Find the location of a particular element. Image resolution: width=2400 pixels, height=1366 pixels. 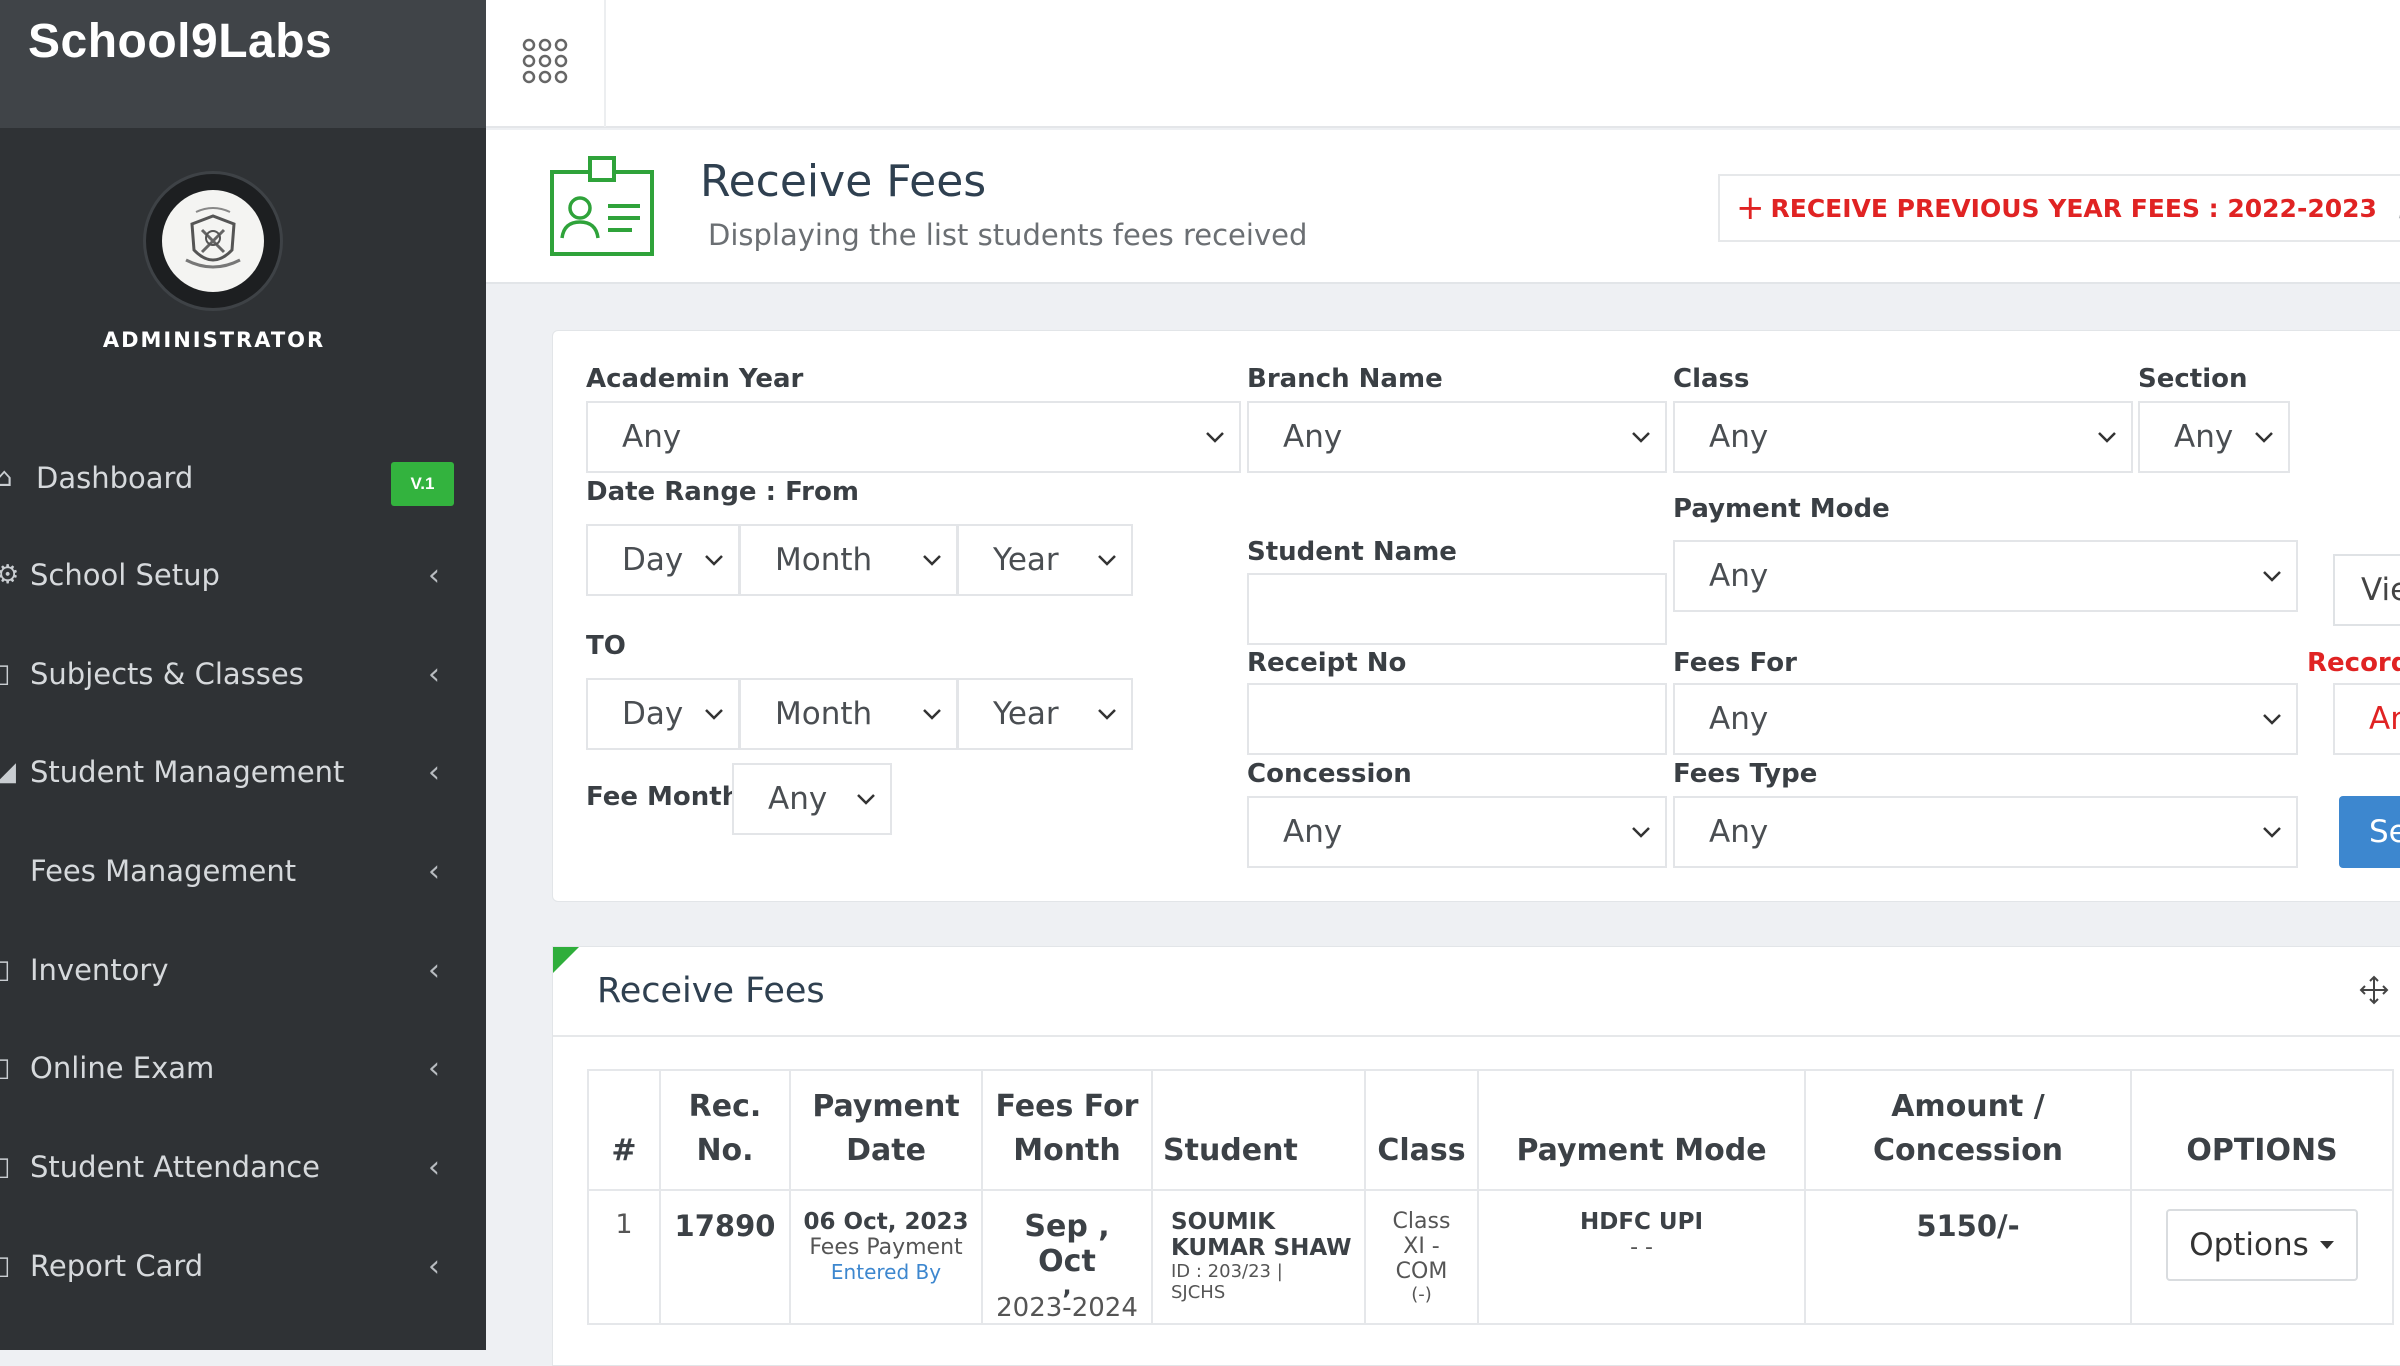

panel-corner-marker is located at coordinates (566, 960).